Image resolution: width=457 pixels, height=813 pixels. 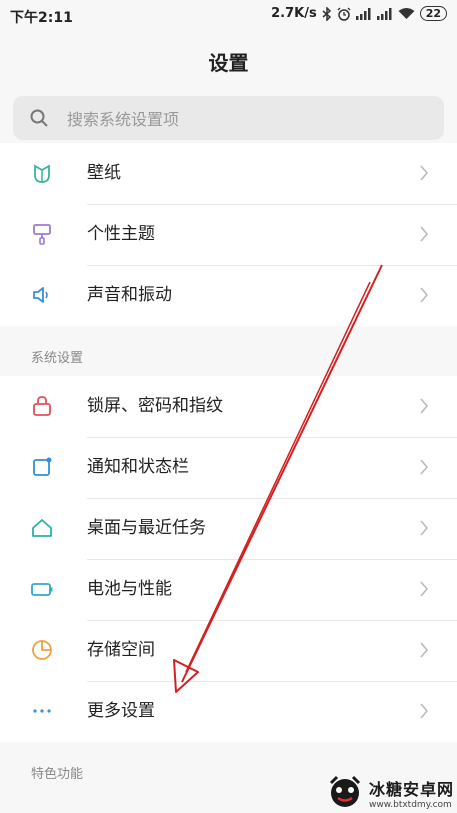 I want to click on settings-item-label: 声音和振动, so click(x=129, y=295).